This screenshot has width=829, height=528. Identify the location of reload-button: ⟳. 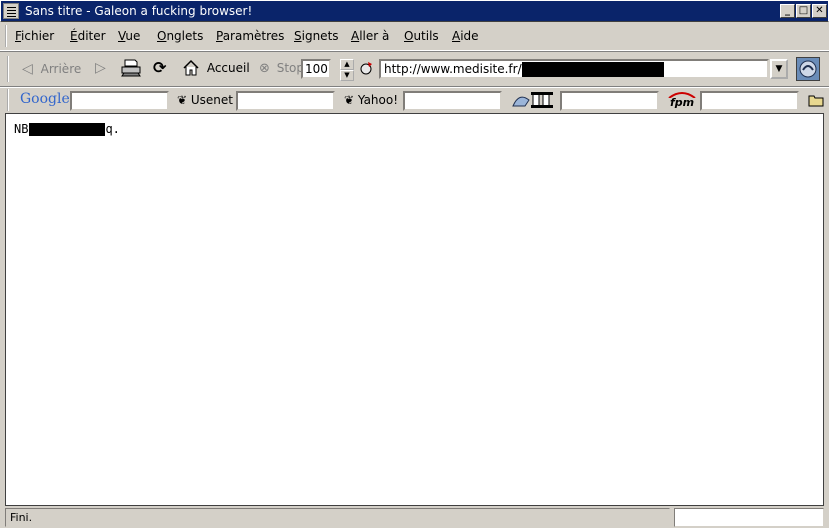
(159, 67).